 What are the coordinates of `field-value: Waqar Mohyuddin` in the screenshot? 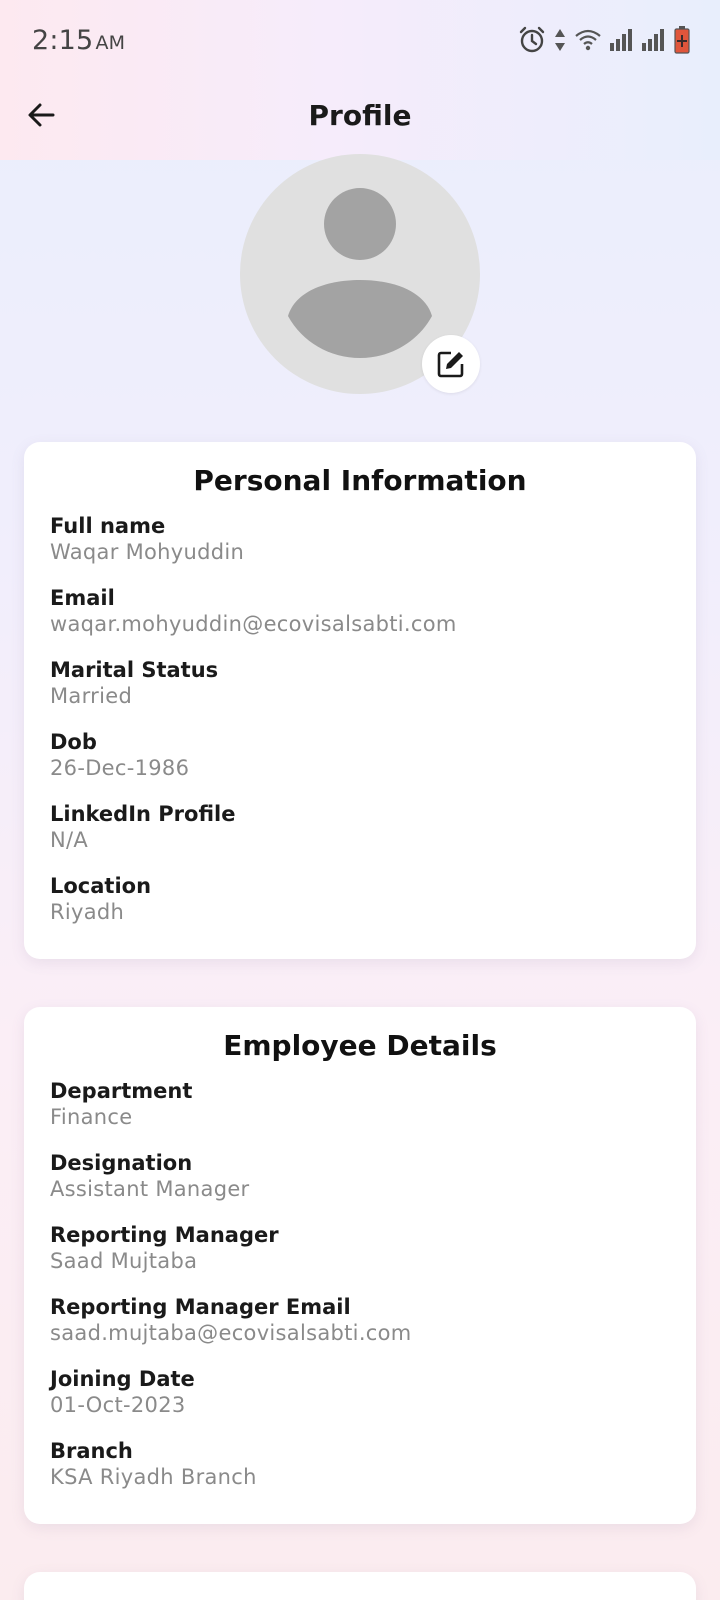 It's located at (147, 552).